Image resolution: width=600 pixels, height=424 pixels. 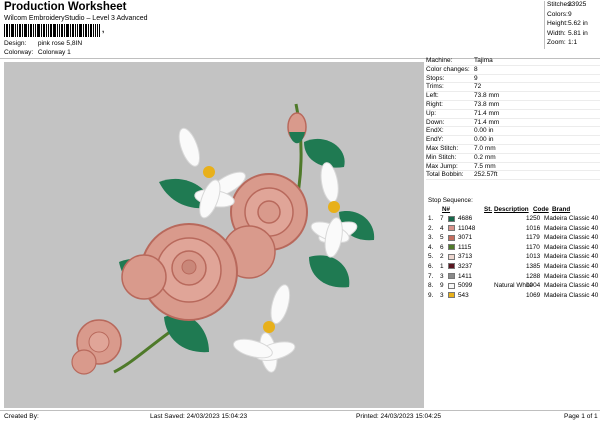 What do you see at coordinates (432, 96) in the screenshot?
I see `machine-info-label: Left:` at bounding box center [432, 96].